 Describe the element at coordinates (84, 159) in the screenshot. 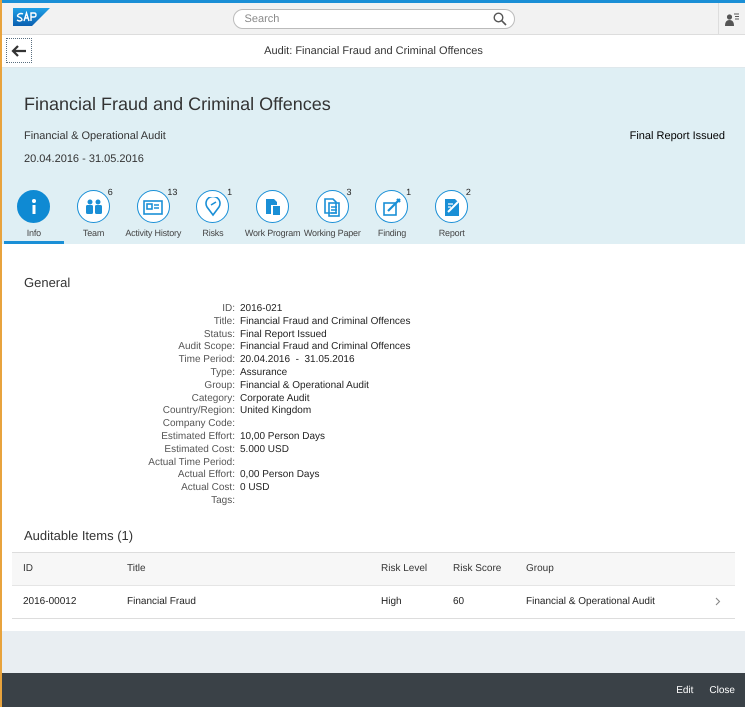

I see `date-range: 20.04.2016 - 31.05.2016` at that location.